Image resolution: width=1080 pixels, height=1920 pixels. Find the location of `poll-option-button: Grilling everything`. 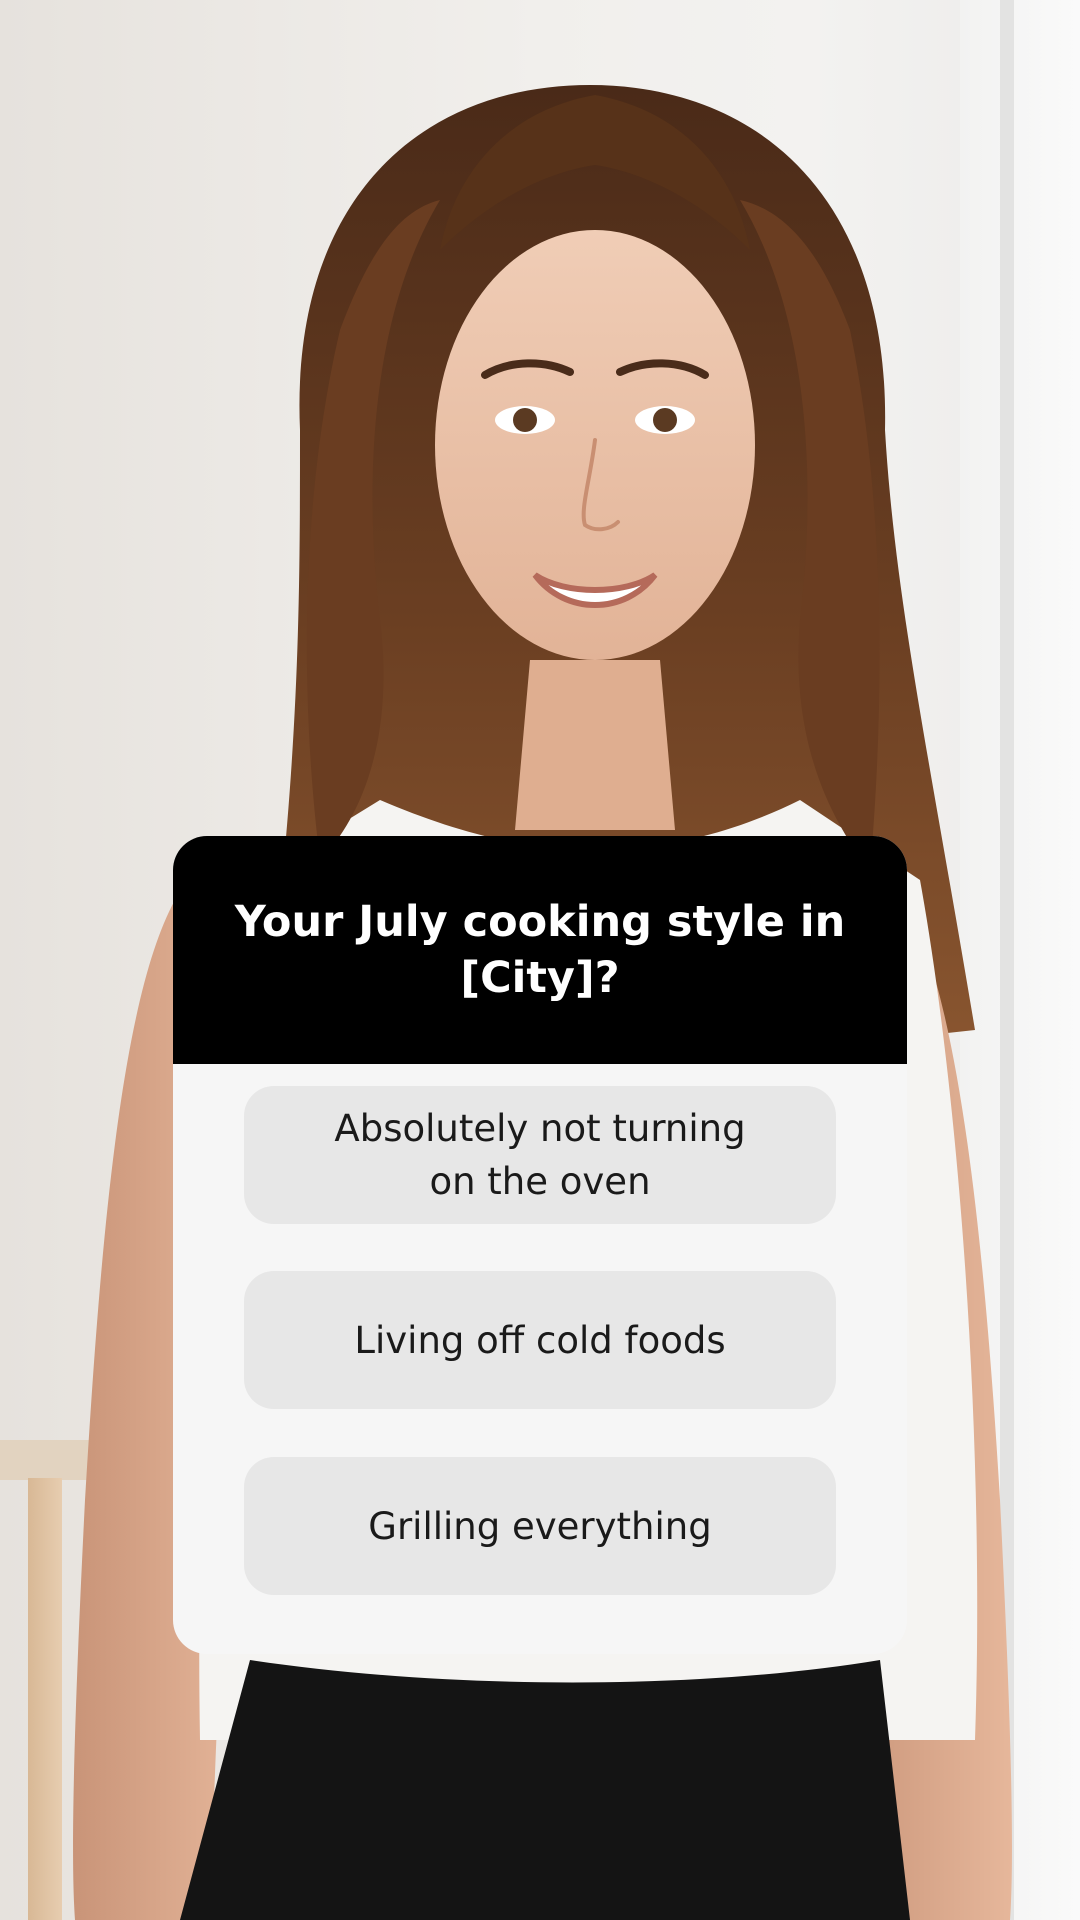

poll-option-button: Grilling everything is located at coordinates (540, 1526).